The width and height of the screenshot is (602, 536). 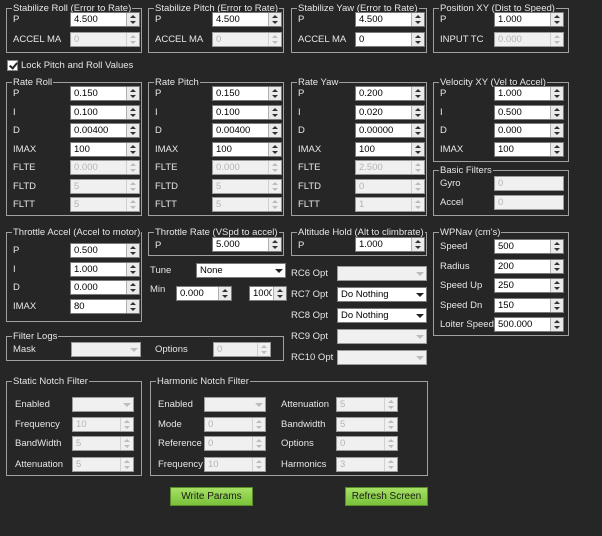 I want to click on rate-pitch-fltd-input: 5, so click(x=247, y=186).